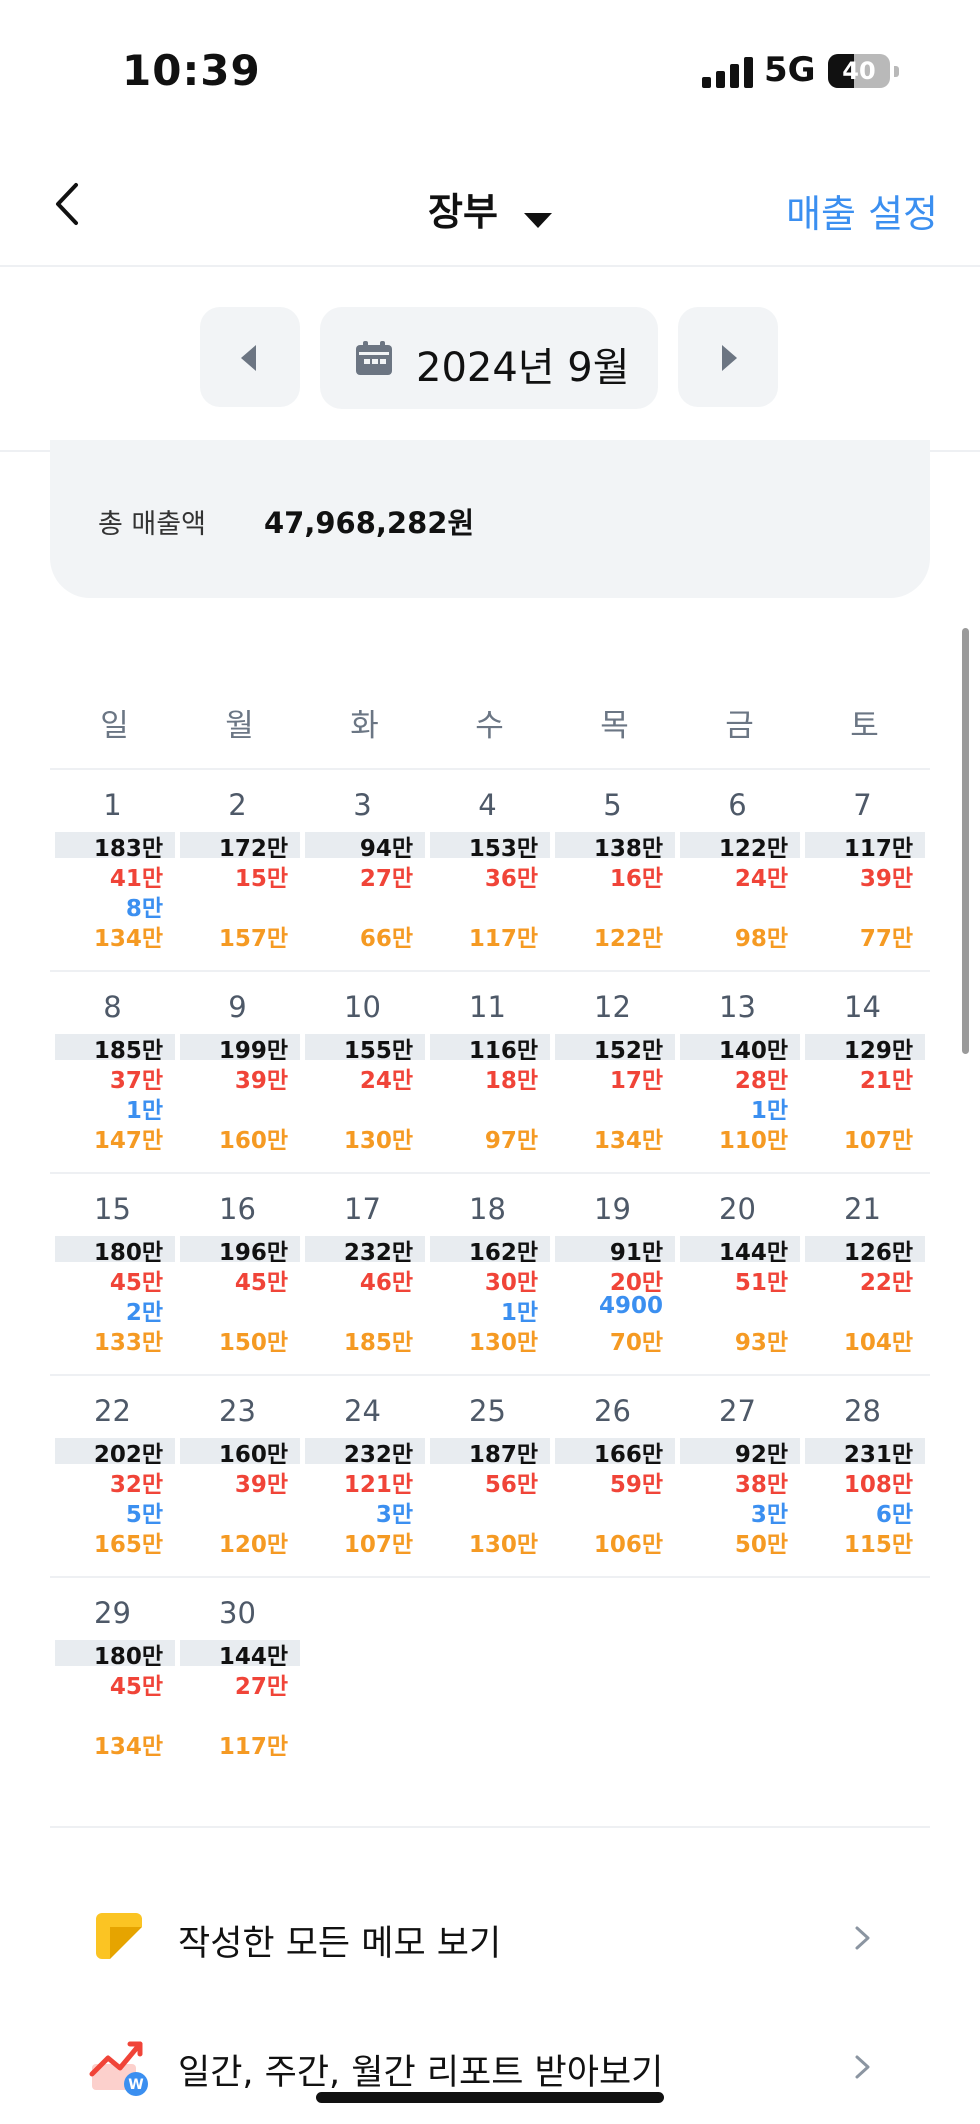 Image resolution: width=980 pixels, height=2124 pixels. I want to click on day-orange-amount: 107만, so click(378, 1545).